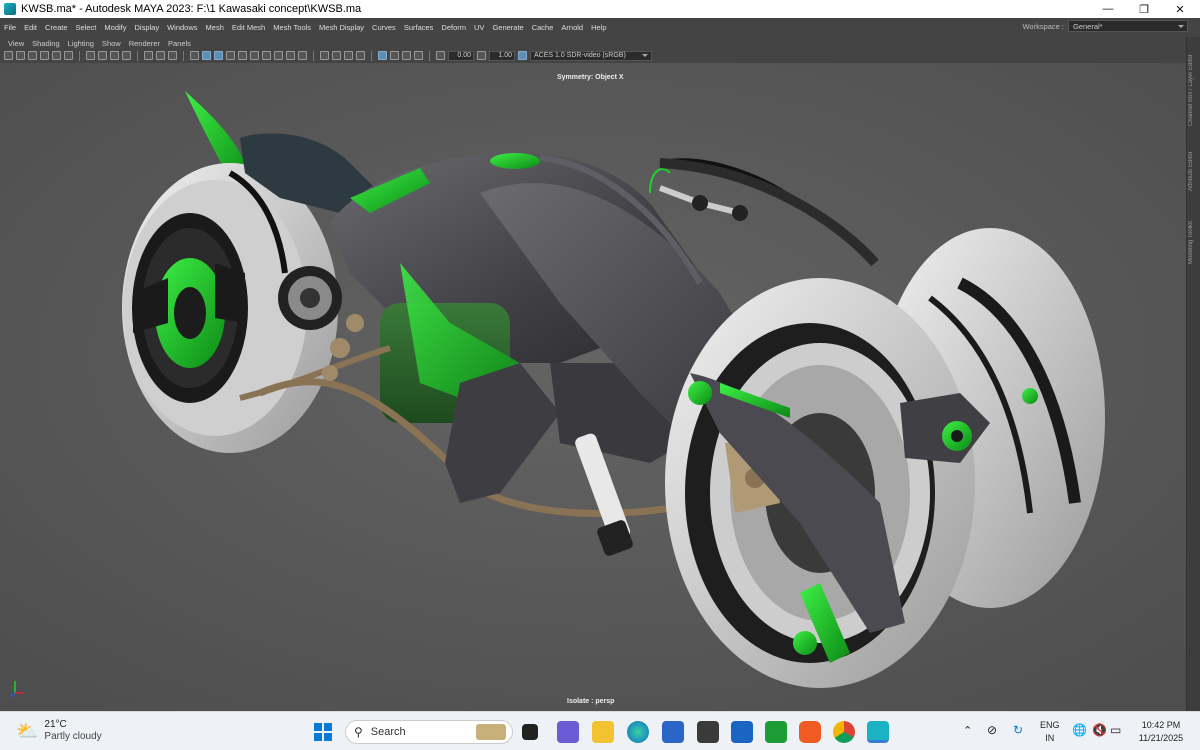 The image size is (1200, 750). What do you see at coordinates (44, 55) in the screenshot?
I see `image-plane-icon` at bounding box center [44, 55].